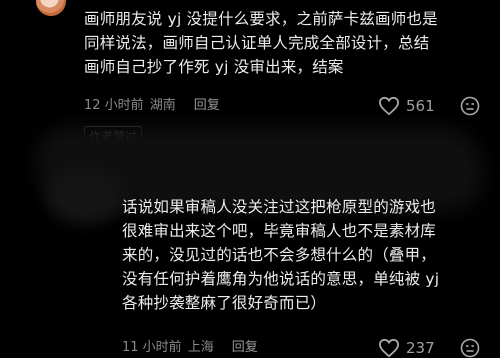  What do you see at coordinates (420, 106) in the screenshot?
I see `like-count: 561` at bounding box center [420, 106].